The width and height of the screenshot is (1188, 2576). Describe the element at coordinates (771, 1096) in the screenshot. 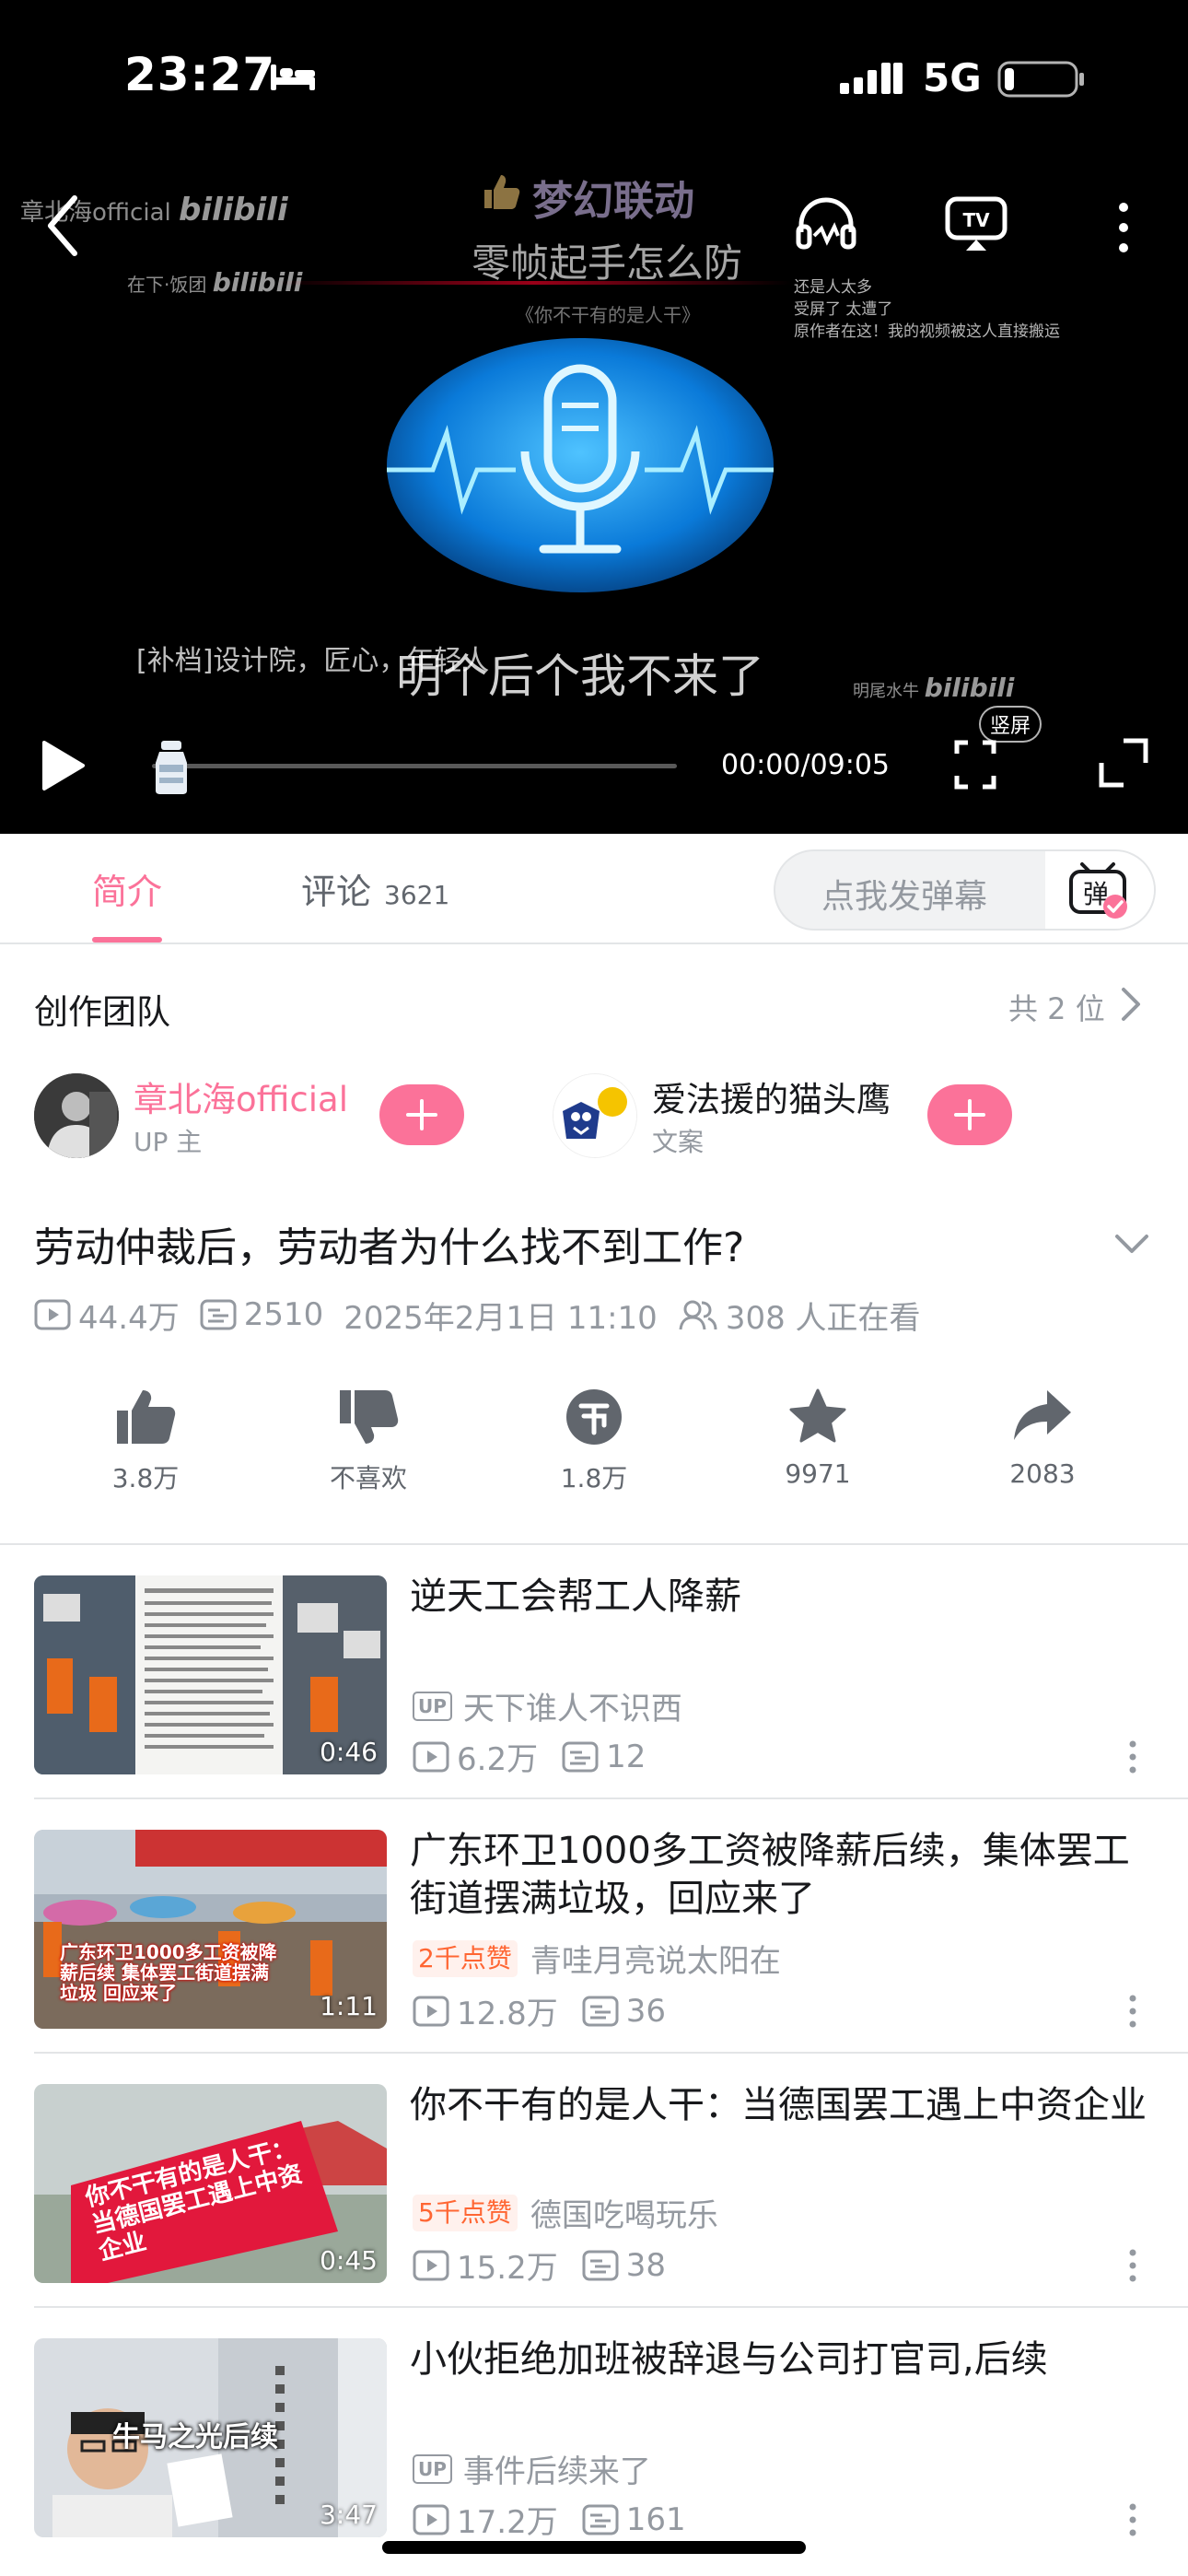

I see `member-name: 爱法援的猫头鹰` at that location.